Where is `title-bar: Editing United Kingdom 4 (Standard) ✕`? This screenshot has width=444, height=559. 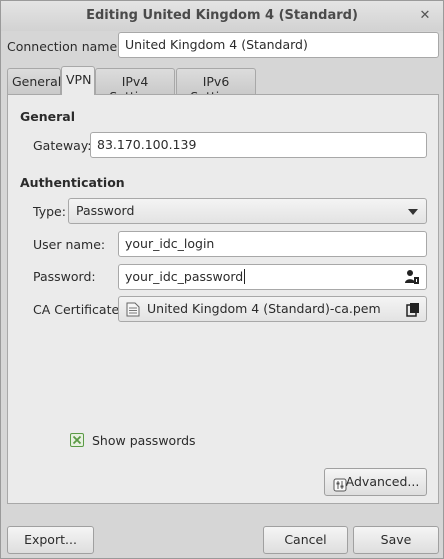 title-bar: Editing United Kingdom 4 (Standard) ✕ is located at coordinates (222, 16).